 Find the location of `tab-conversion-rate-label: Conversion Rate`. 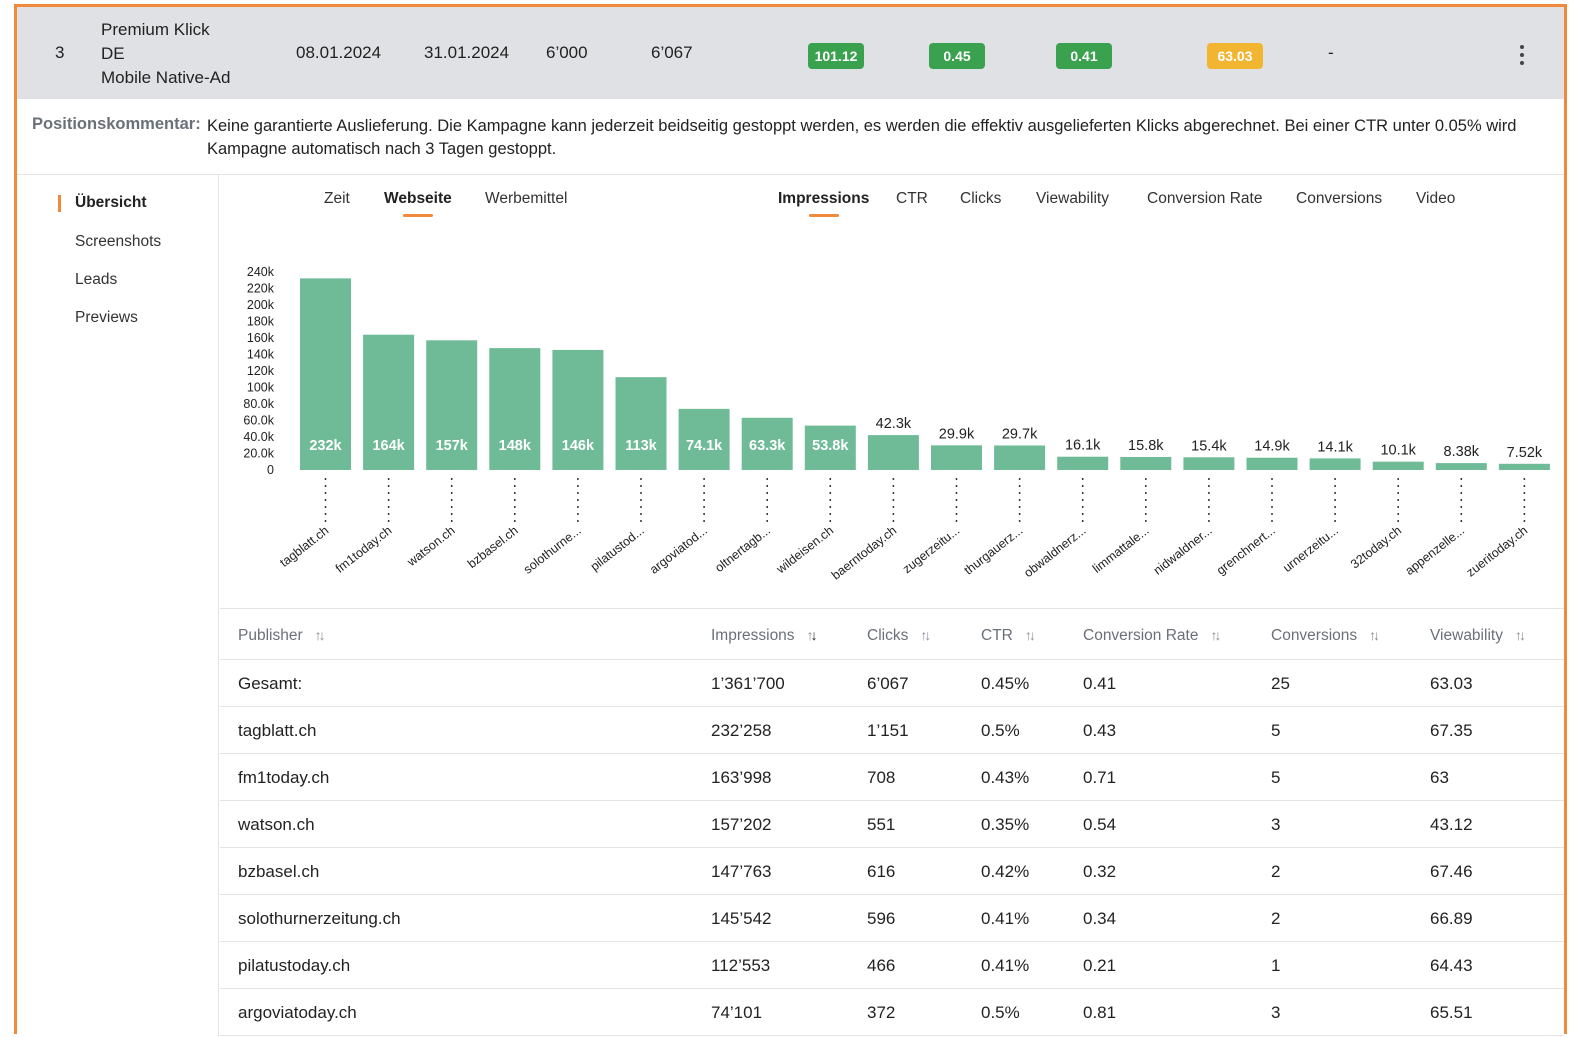

tab-conversion-rate-label: Conversion Rate is located at coordinates (1205, 198).